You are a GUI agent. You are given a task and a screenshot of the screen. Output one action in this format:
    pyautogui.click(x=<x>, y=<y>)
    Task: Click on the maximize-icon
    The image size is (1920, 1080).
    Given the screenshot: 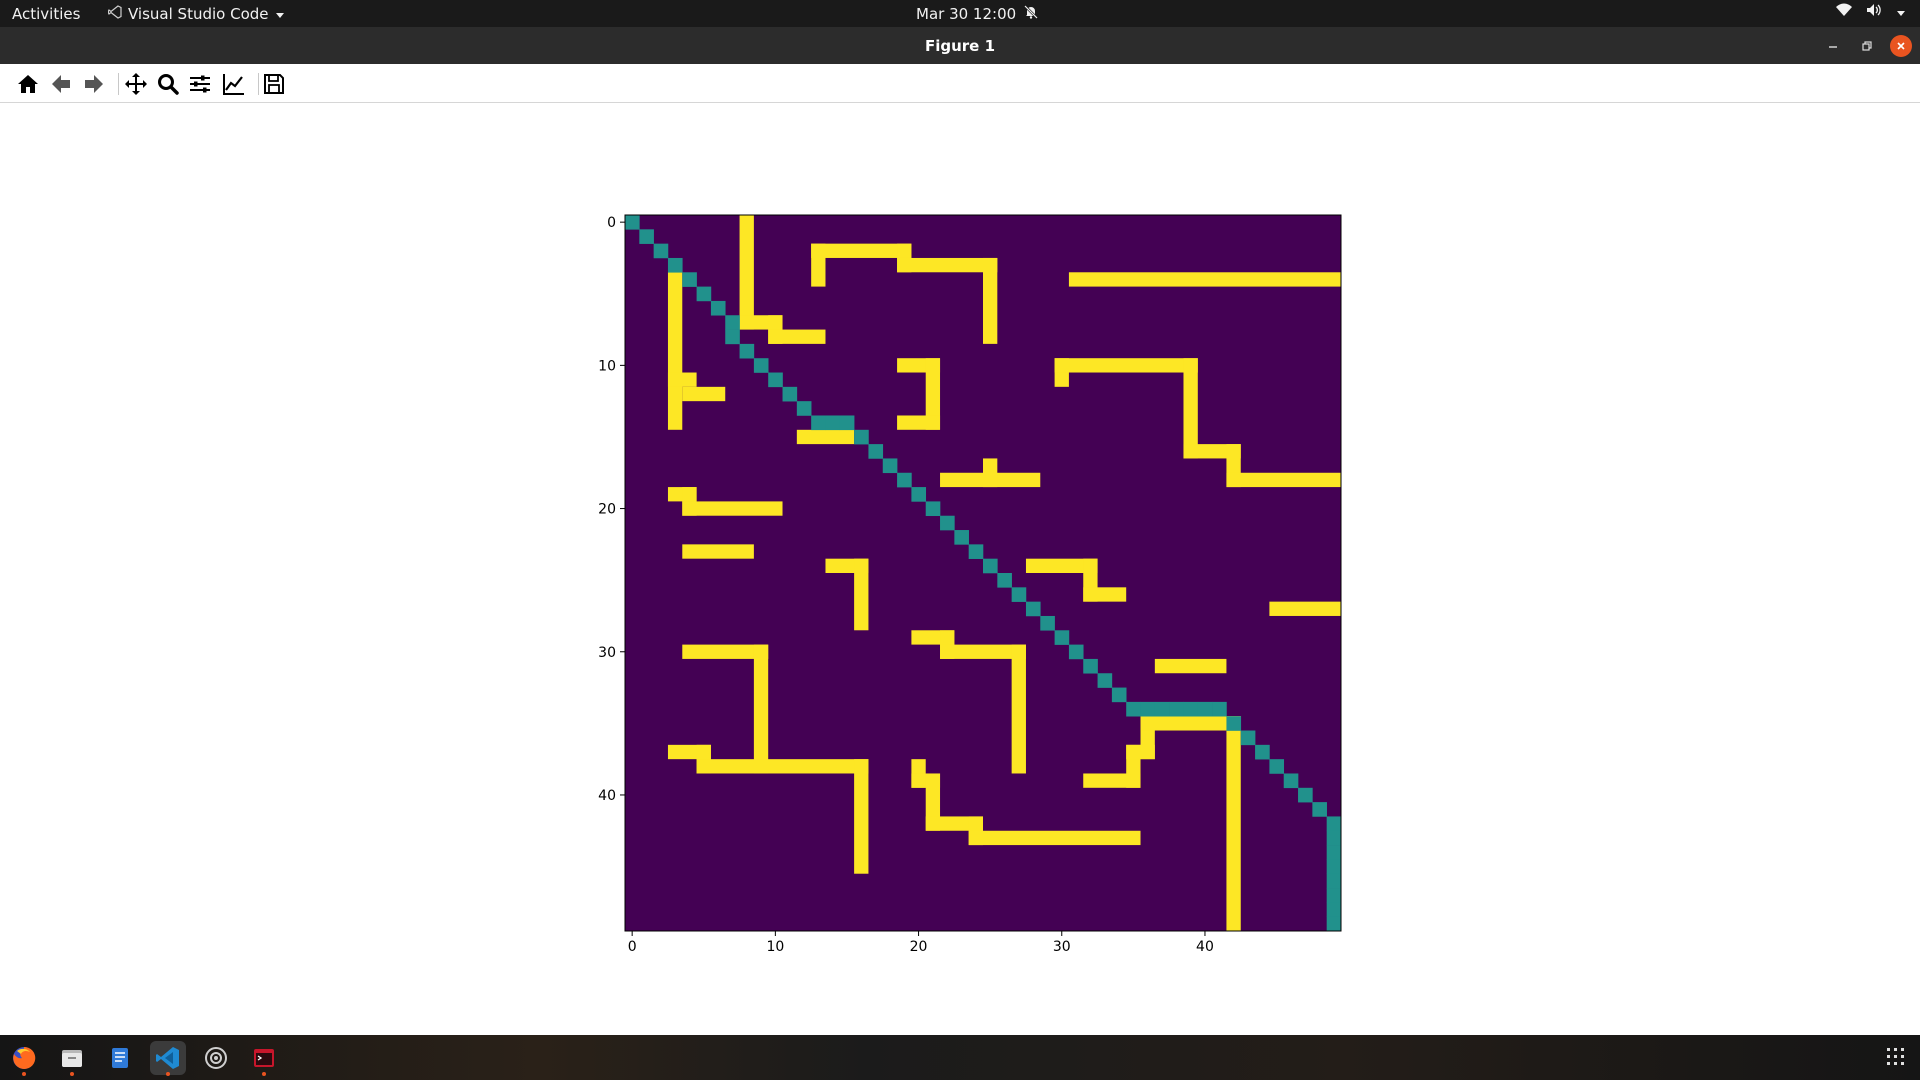 What is the action you would take?
    pyautogui.click(x=1867, y=46)
    